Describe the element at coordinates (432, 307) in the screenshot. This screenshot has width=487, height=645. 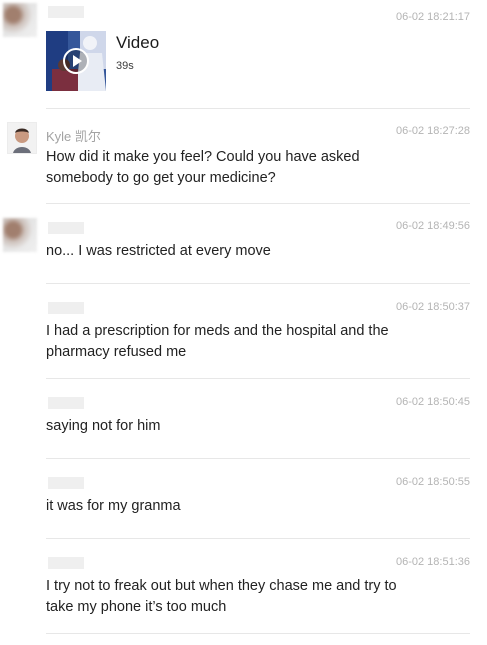
I see `message-timestamp: 06-02 18:50:37` at that location.